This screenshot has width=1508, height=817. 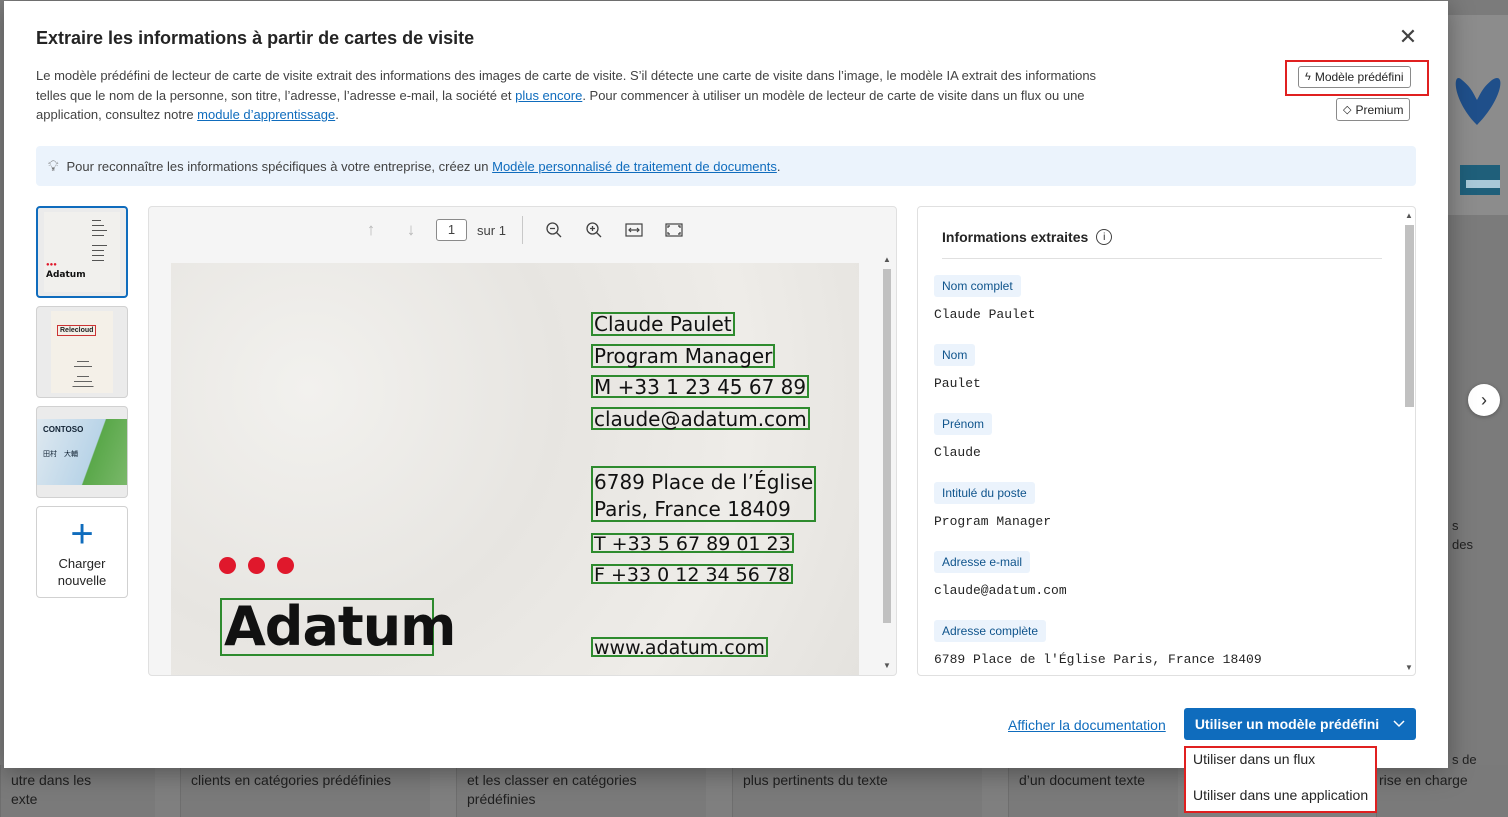 I want to click on next-page-arrow-down-icon: ↓, so click(x=411, y=230).